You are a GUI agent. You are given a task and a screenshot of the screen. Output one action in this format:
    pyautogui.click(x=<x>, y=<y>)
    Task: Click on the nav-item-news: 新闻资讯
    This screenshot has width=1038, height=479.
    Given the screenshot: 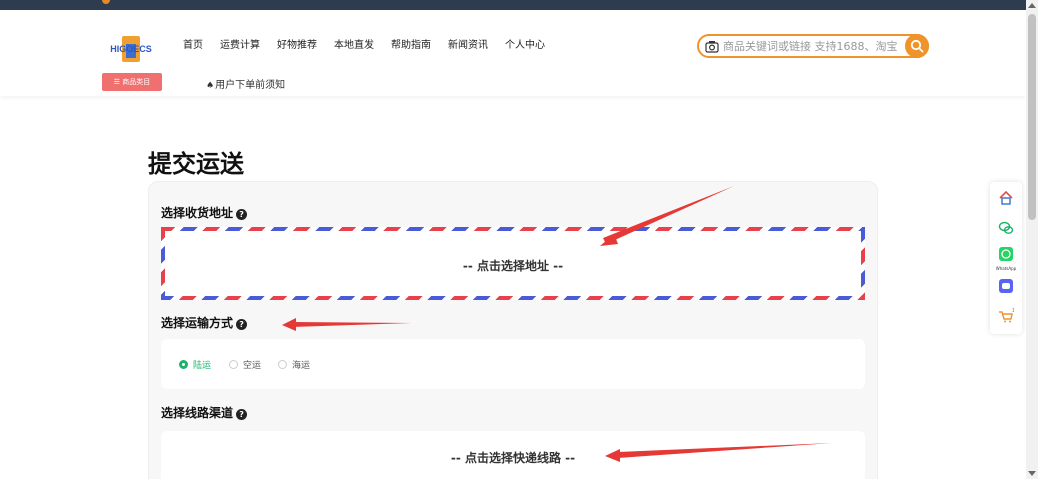 What is the action you would take?
    pyautogui.click(x=468, y=46)
    